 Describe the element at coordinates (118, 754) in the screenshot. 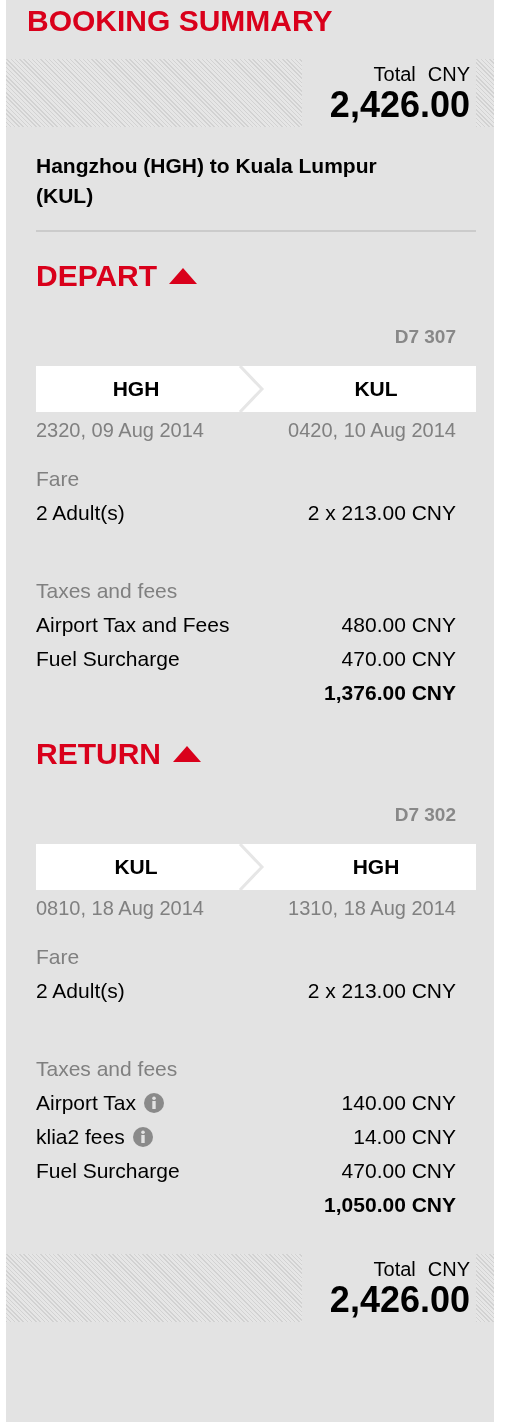

I see `section-toggle: RETURN` at that location.